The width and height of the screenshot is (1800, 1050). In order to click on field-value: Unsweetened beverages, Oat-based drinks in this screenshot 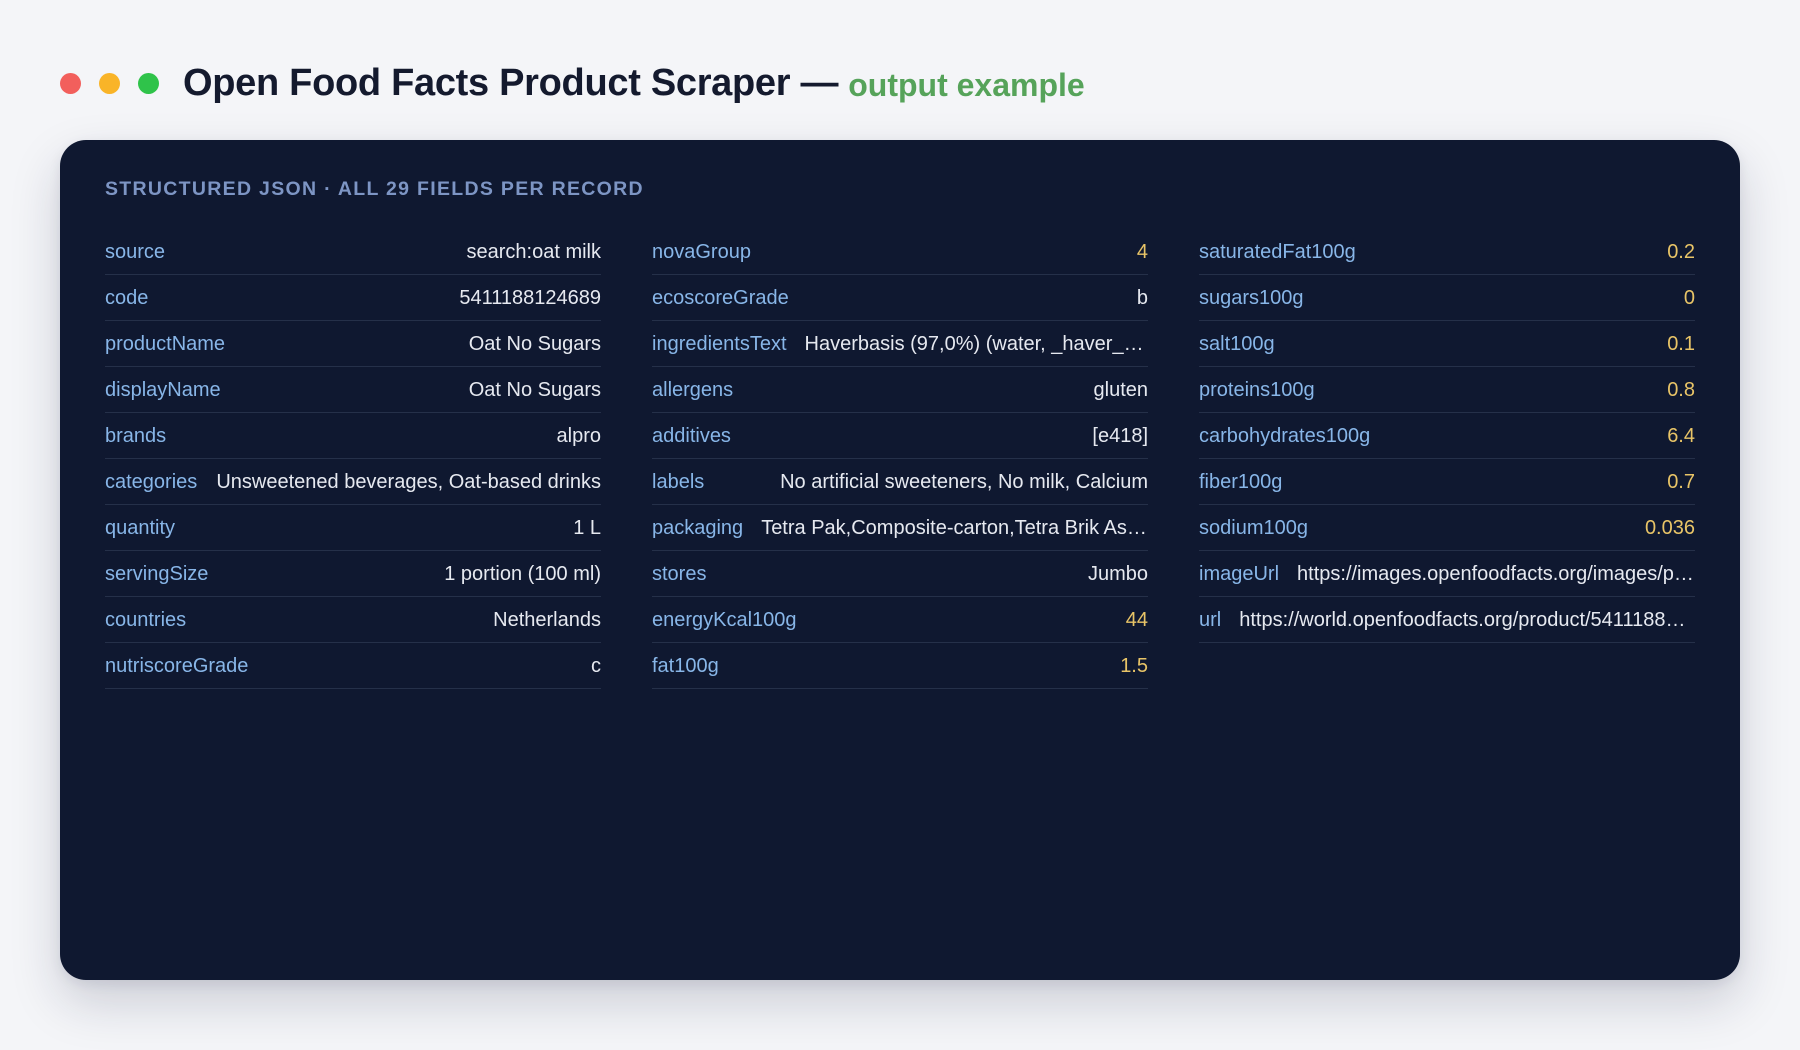, I will do `click(408, 481)`.